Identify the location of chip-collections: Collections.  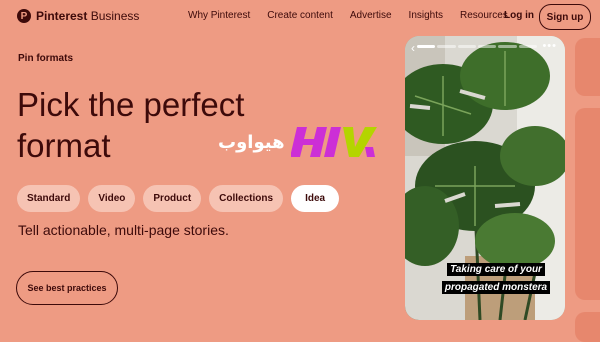
(246, 198).